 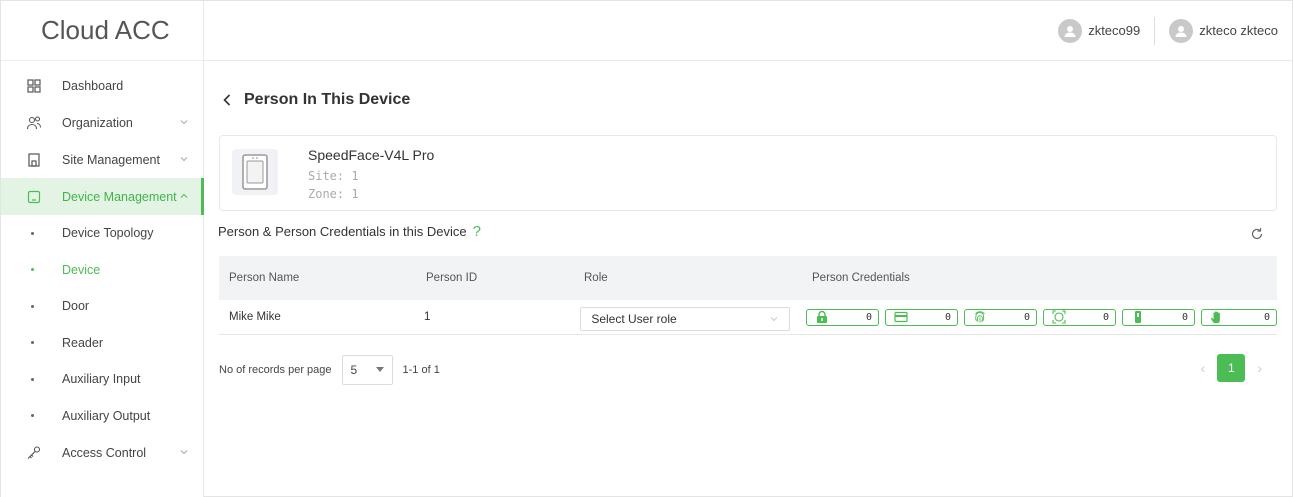 What do you see at coordinates (452, 278) in the screenshot?
I see `column-header-person-id: Person ID` at bounding box center [452, 278].